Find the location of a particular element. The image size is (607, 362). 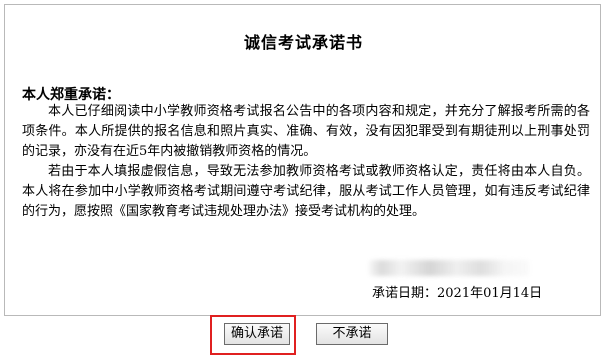

page-title: 诚信考试承诺书 is located at coordinates (303, 42).